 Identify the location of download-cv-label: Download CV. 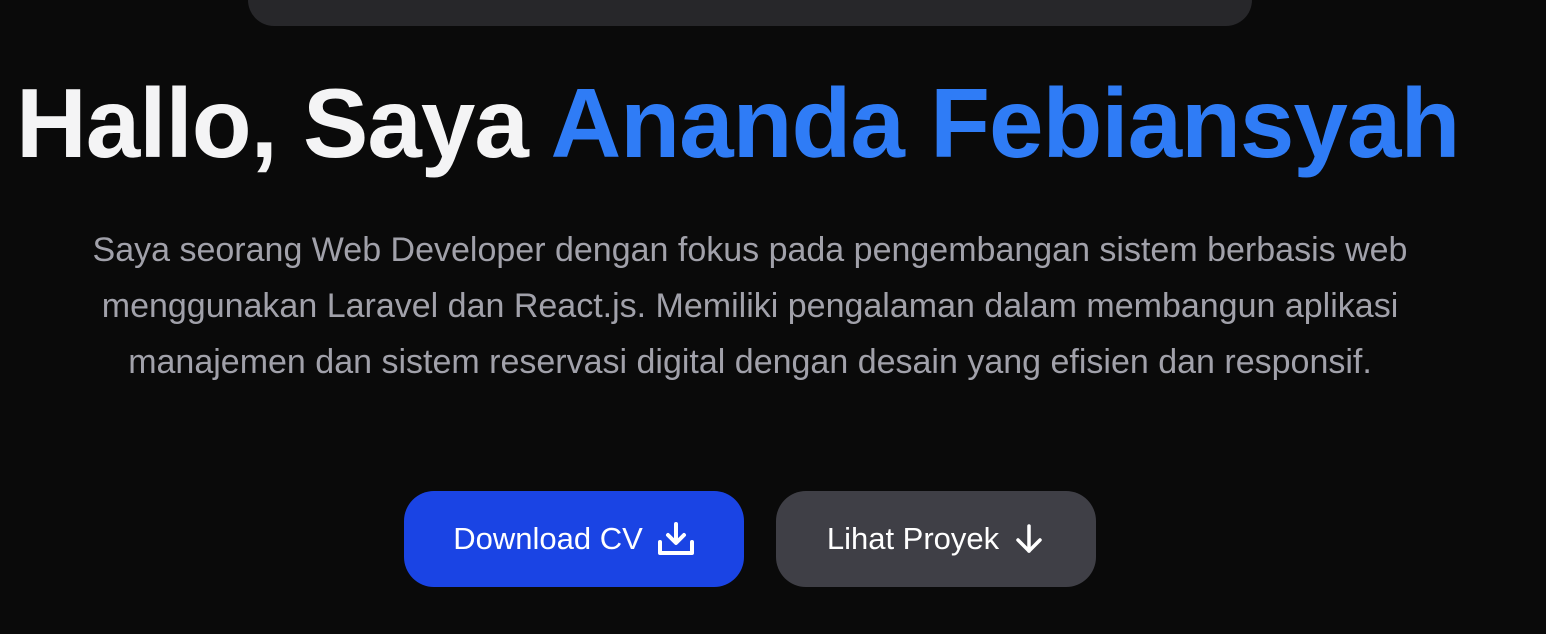
(548, 538).